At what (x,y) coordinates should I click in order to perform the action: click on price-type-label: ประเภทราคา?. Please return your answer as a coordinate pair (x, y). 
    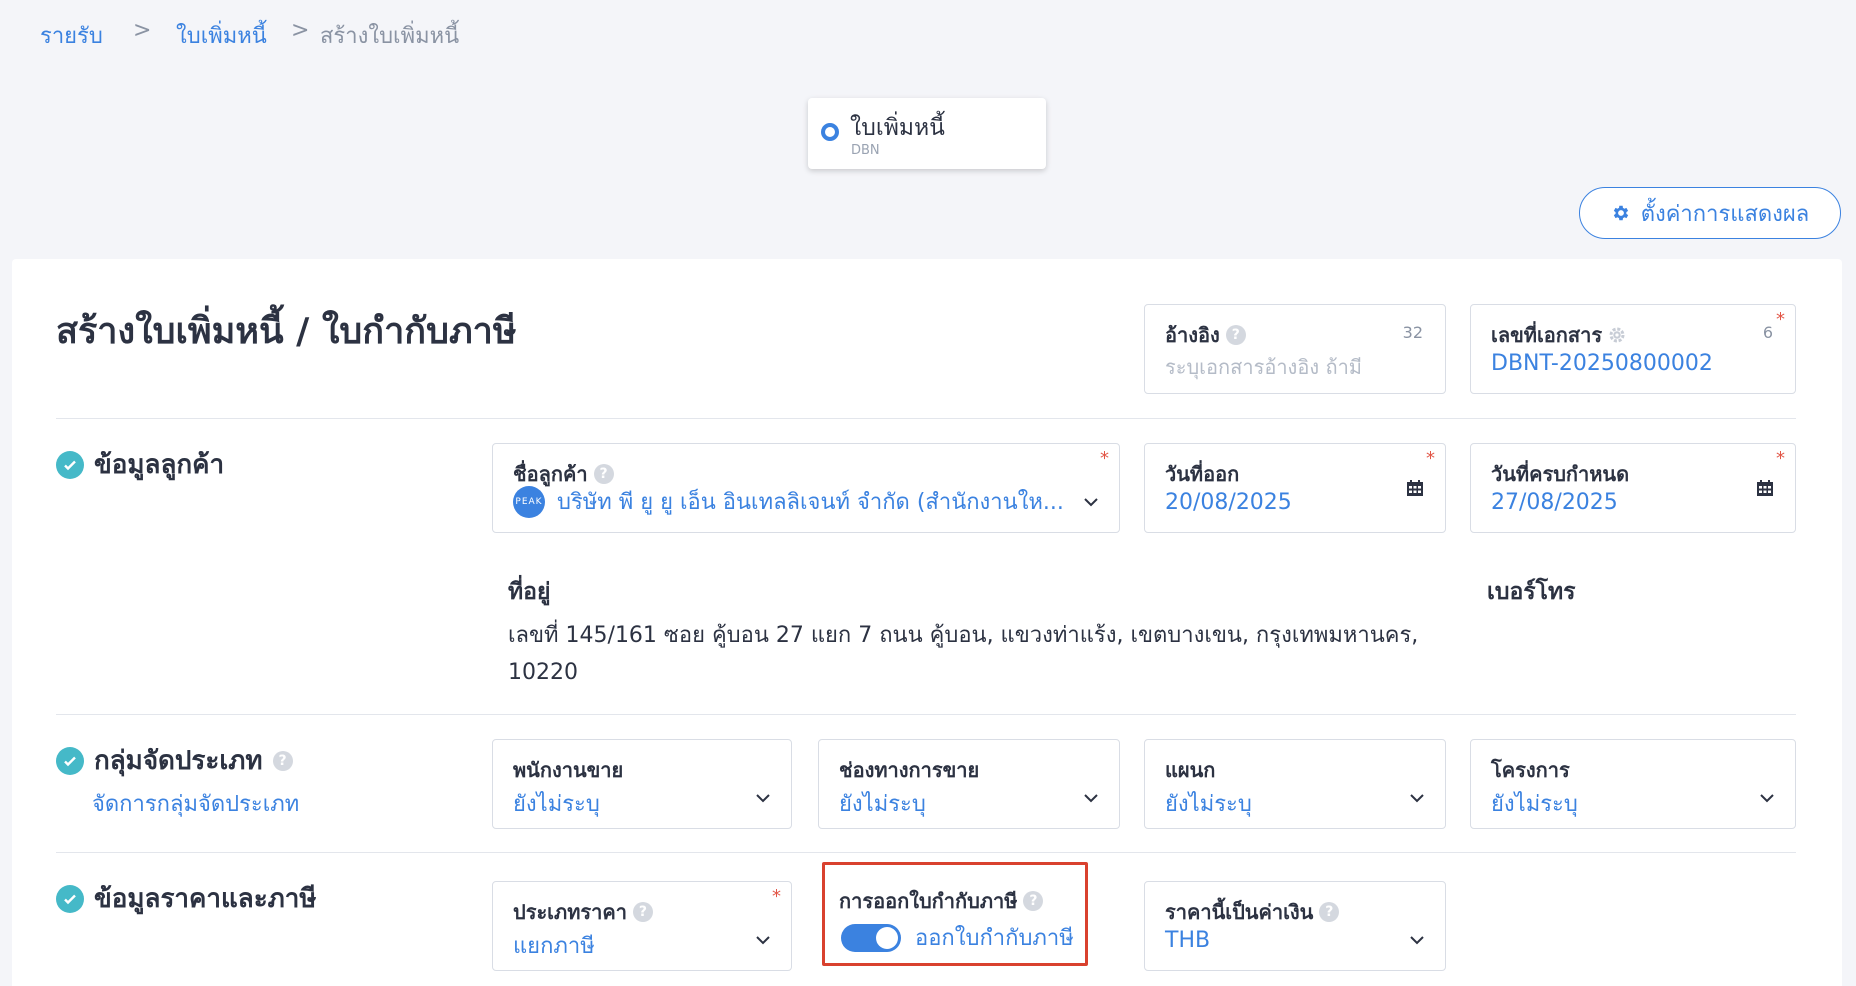
    Looking at the image, I should click on (583, 912).